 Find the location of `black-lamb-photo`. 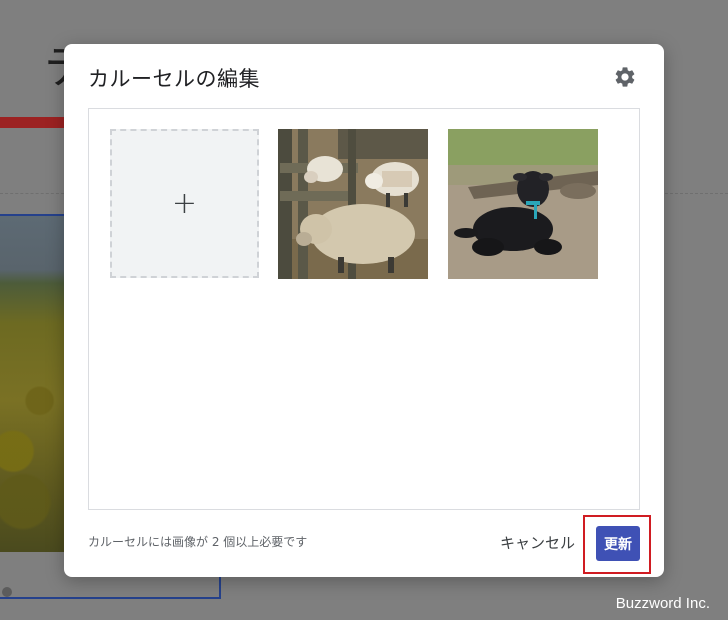

black-lamb-photo is located at coordinates (523, 204).